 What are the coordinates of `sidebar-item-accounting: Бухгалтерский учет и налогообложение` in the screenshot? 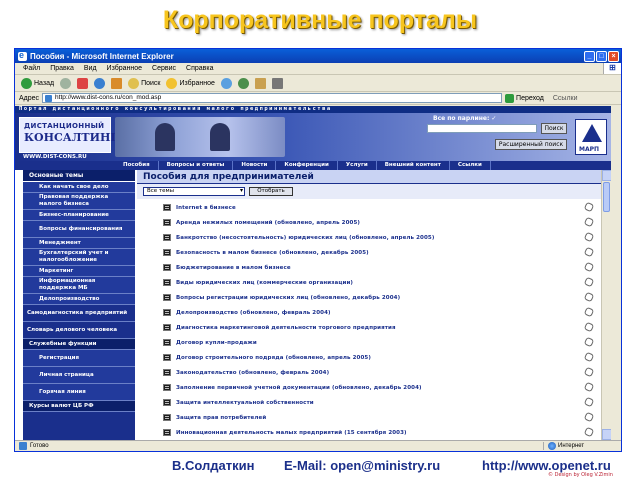 It's located at (79, 257).